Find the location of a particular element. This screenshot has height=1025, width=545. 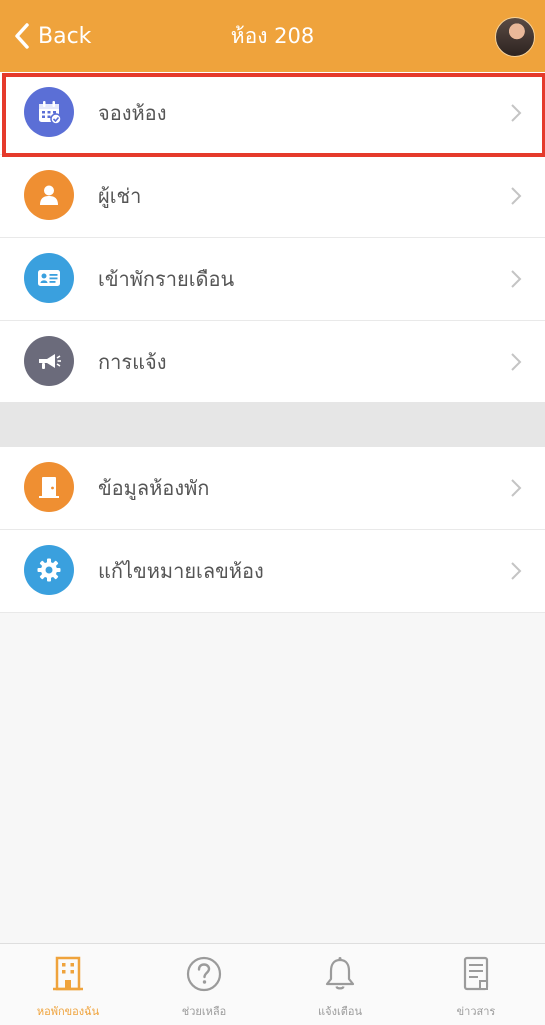

calendar-check-icon is located at coordinates (49, 112).